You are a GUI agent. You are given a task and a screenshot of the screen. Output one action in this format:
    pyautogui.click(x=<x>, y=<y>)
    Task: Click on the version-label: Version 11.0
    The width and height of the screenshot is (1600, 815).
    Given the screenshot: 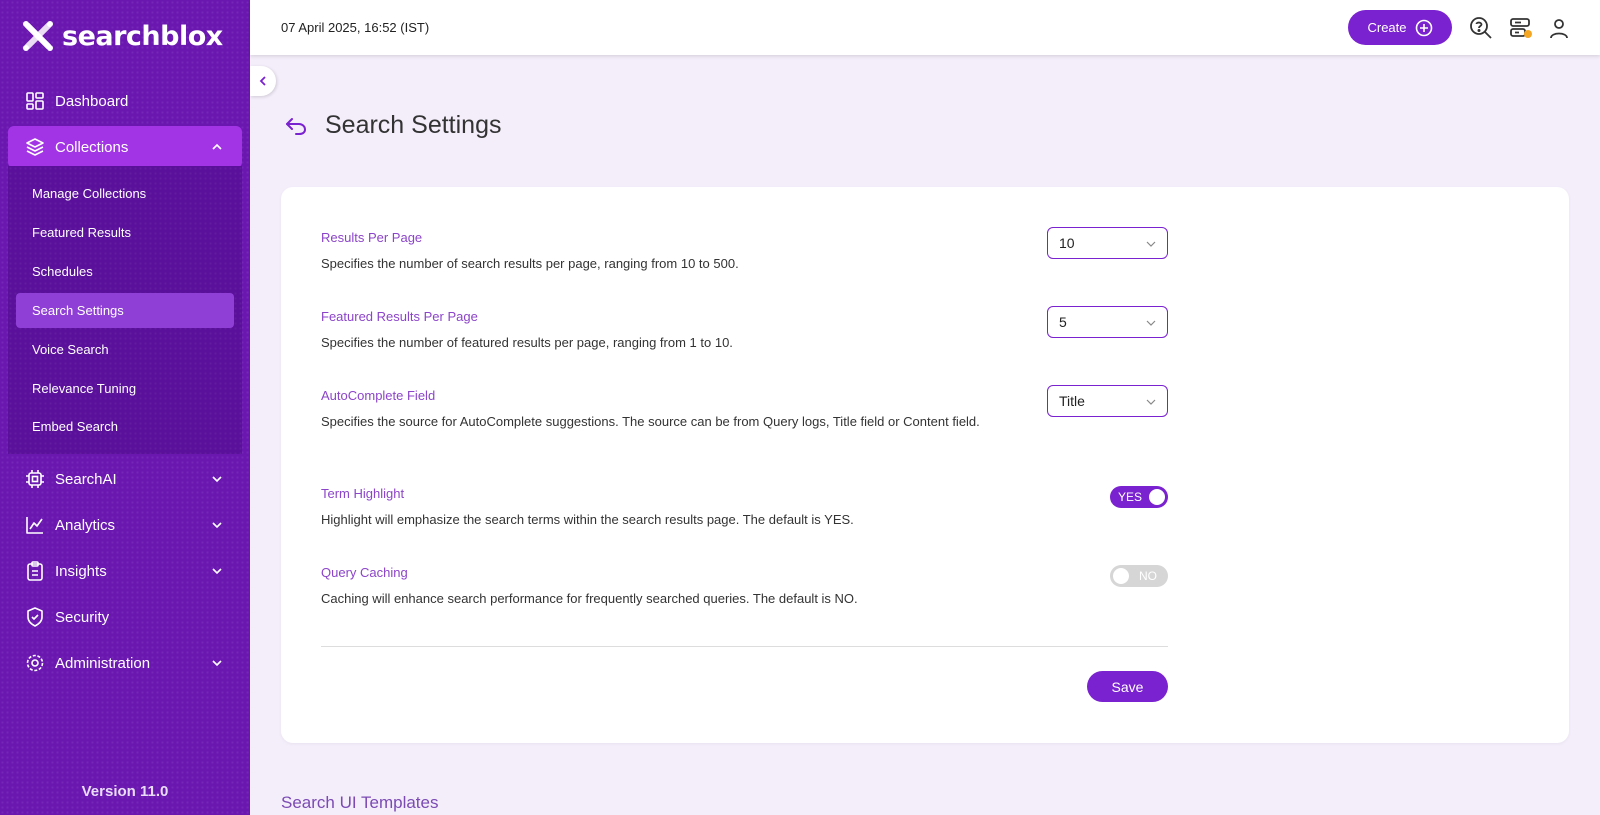 What is the action you would take?
    pyautogui.click(x=125, y=791)
    